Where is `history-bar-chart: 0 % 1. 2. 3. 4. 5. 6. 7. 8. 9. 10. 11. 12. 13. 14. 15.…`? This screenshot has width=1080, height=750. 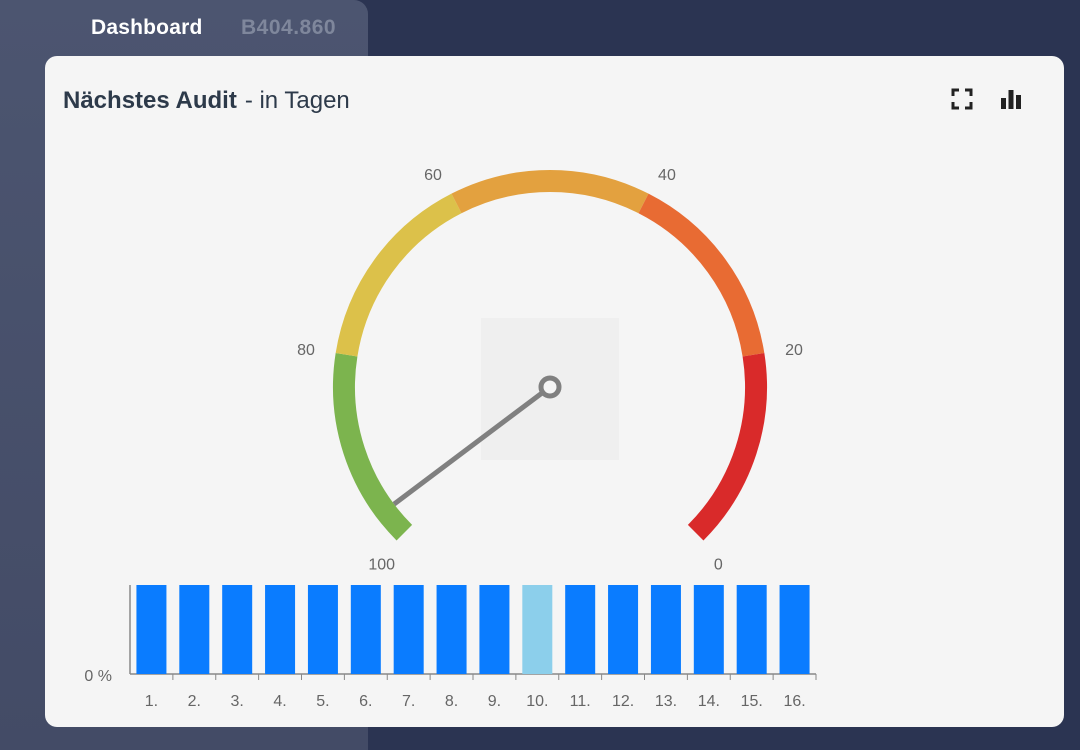
history-bar-chart: 0 % 1. 2. 3. 4. 5. 6. 7. 8. 9. 10. 11. 12. 13. 14. 15.… is located at coordinates (450, 647).